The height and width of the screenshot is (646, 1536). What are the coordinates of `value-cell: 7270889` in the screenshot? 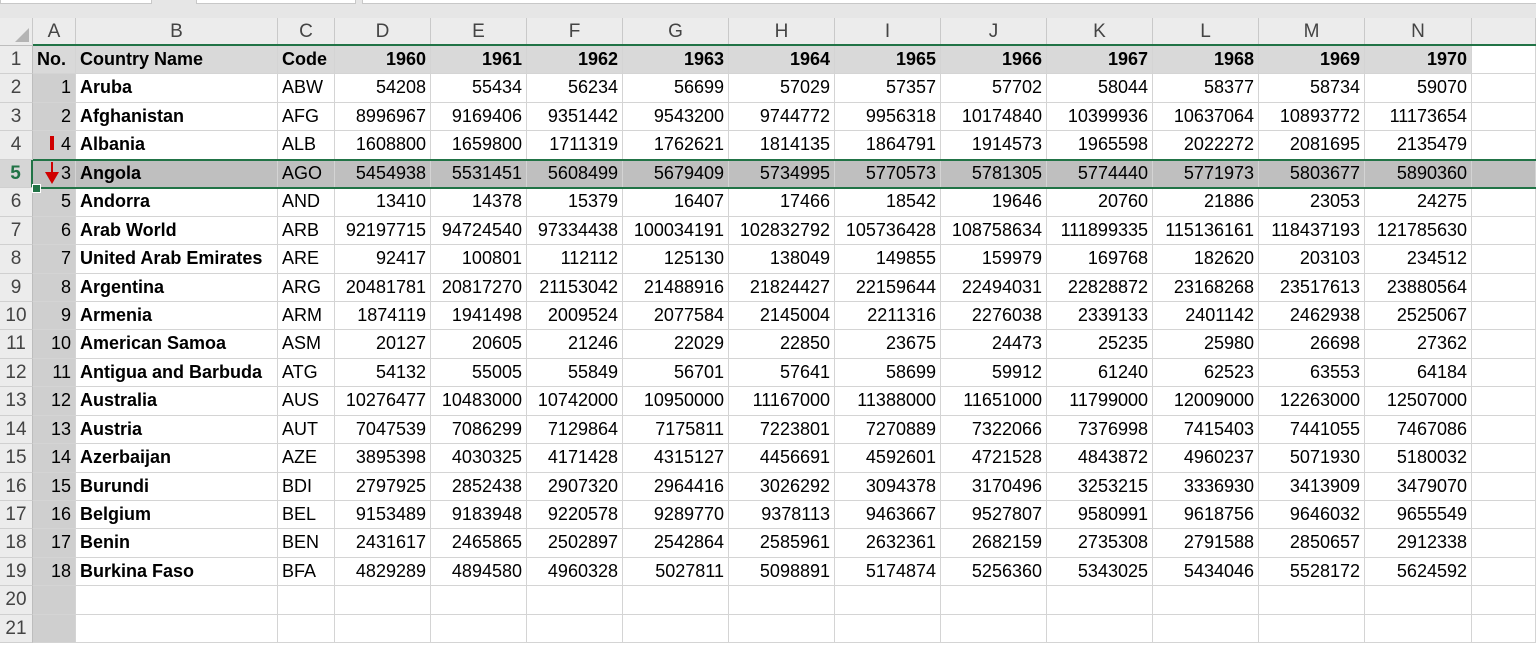 It's located at (888, 430).